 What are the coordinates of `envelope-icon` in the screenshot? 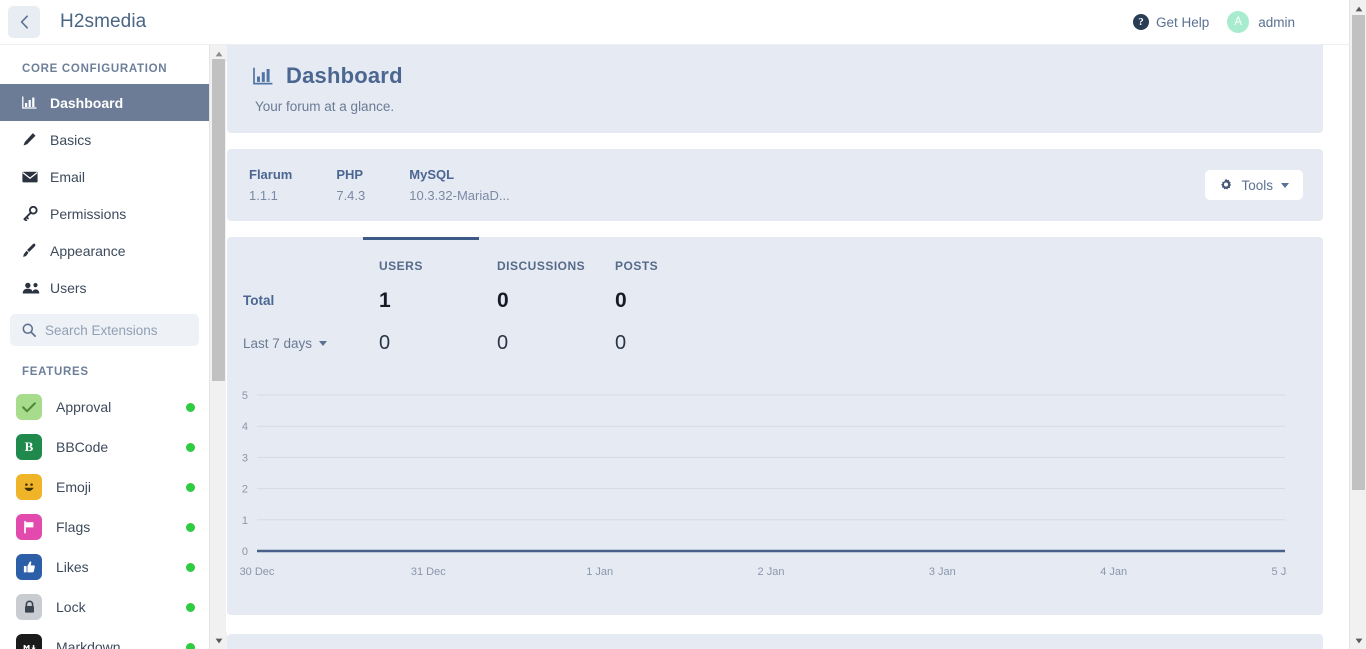 It's located at (33, 177).